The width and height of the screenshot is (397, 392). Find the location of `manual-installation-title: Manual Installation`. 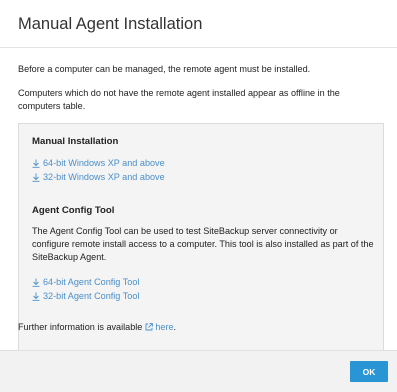

manual-installation-title: Manual Installation is located at coordinates (75, 141).